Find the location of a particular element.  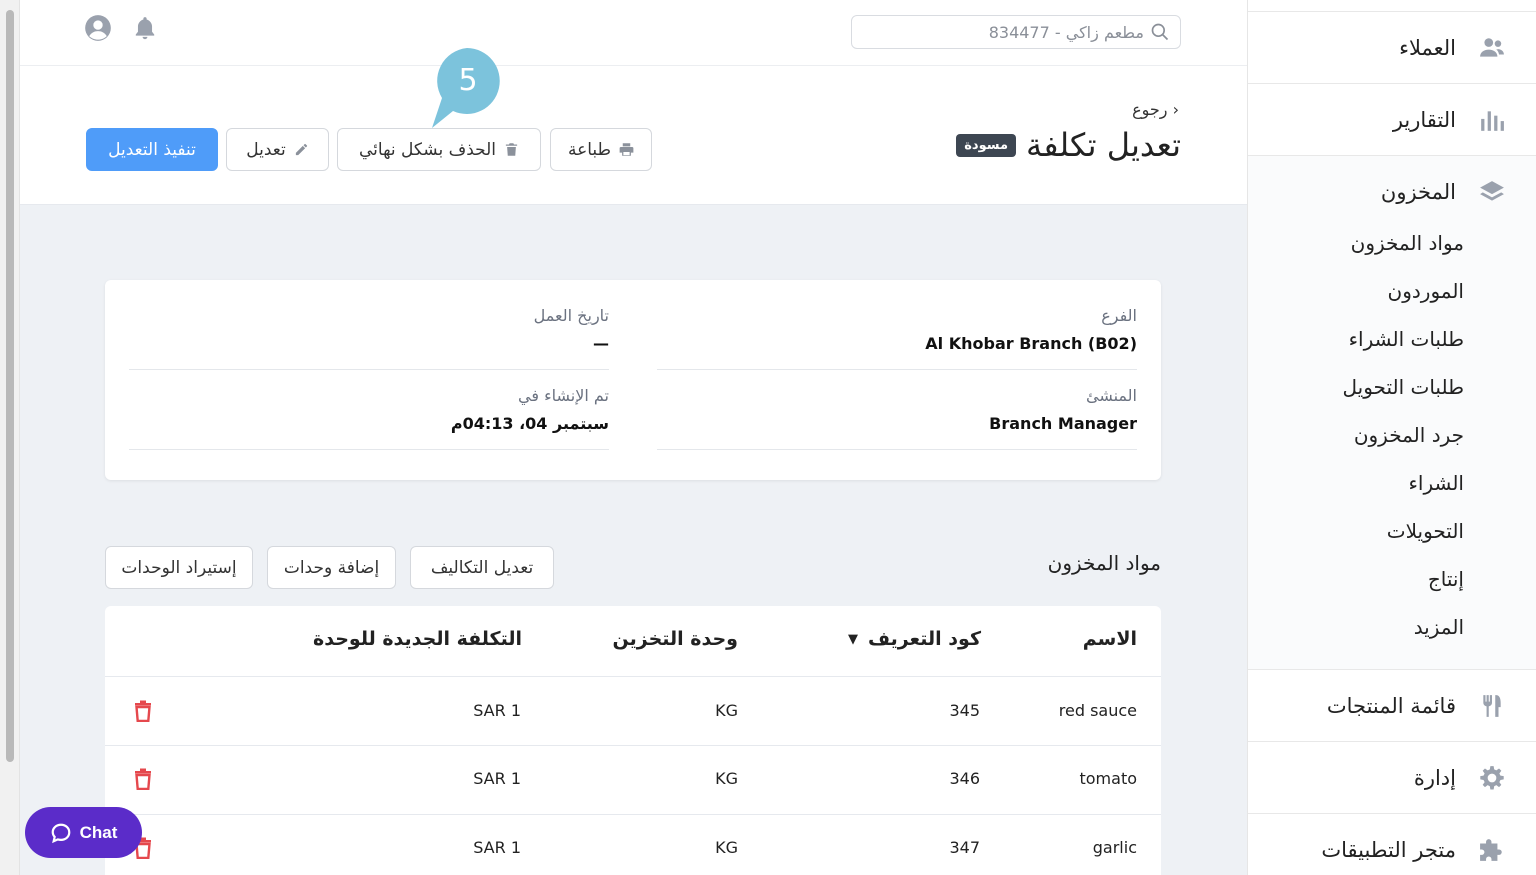

sidebar-item-reports: التقارير is located at coordinates (1392, 119).